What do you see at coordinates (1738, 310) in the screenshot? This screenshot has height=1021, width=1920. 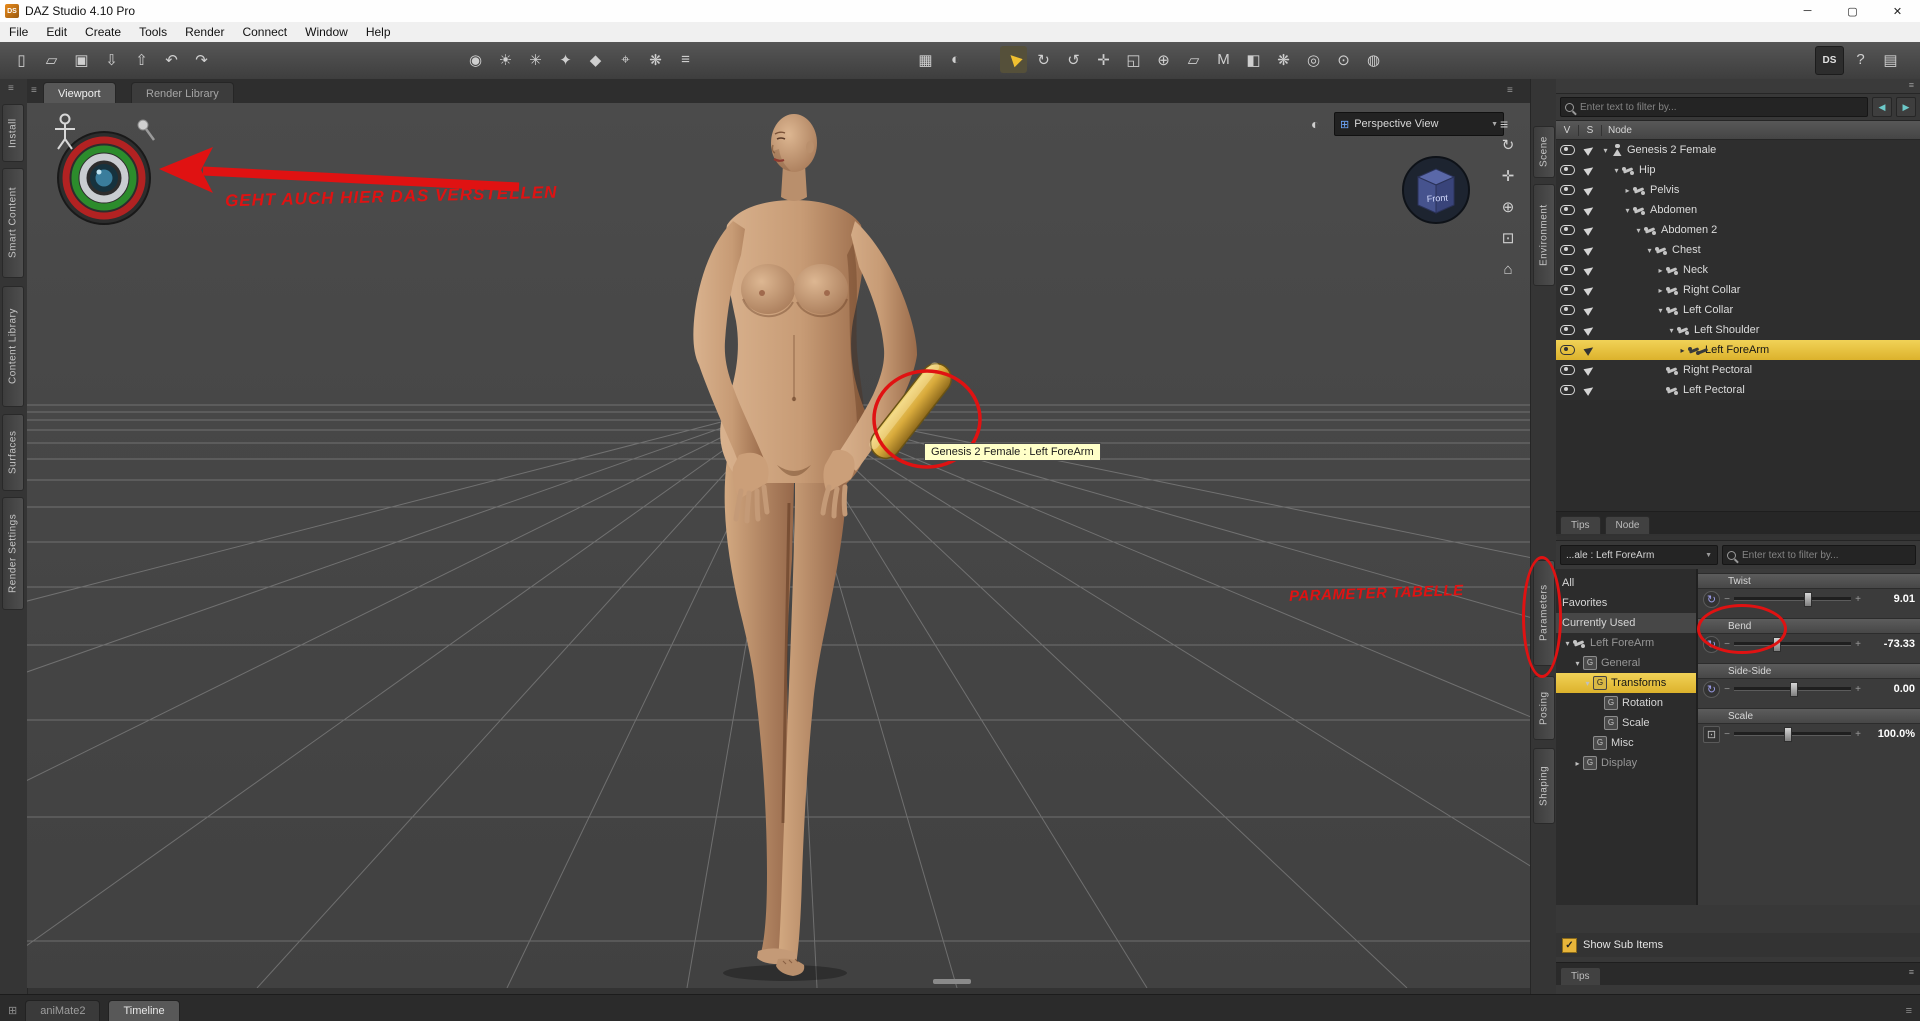 I see `tree-row-left-collar: Left Collar` at bounding box center [1738, 310].